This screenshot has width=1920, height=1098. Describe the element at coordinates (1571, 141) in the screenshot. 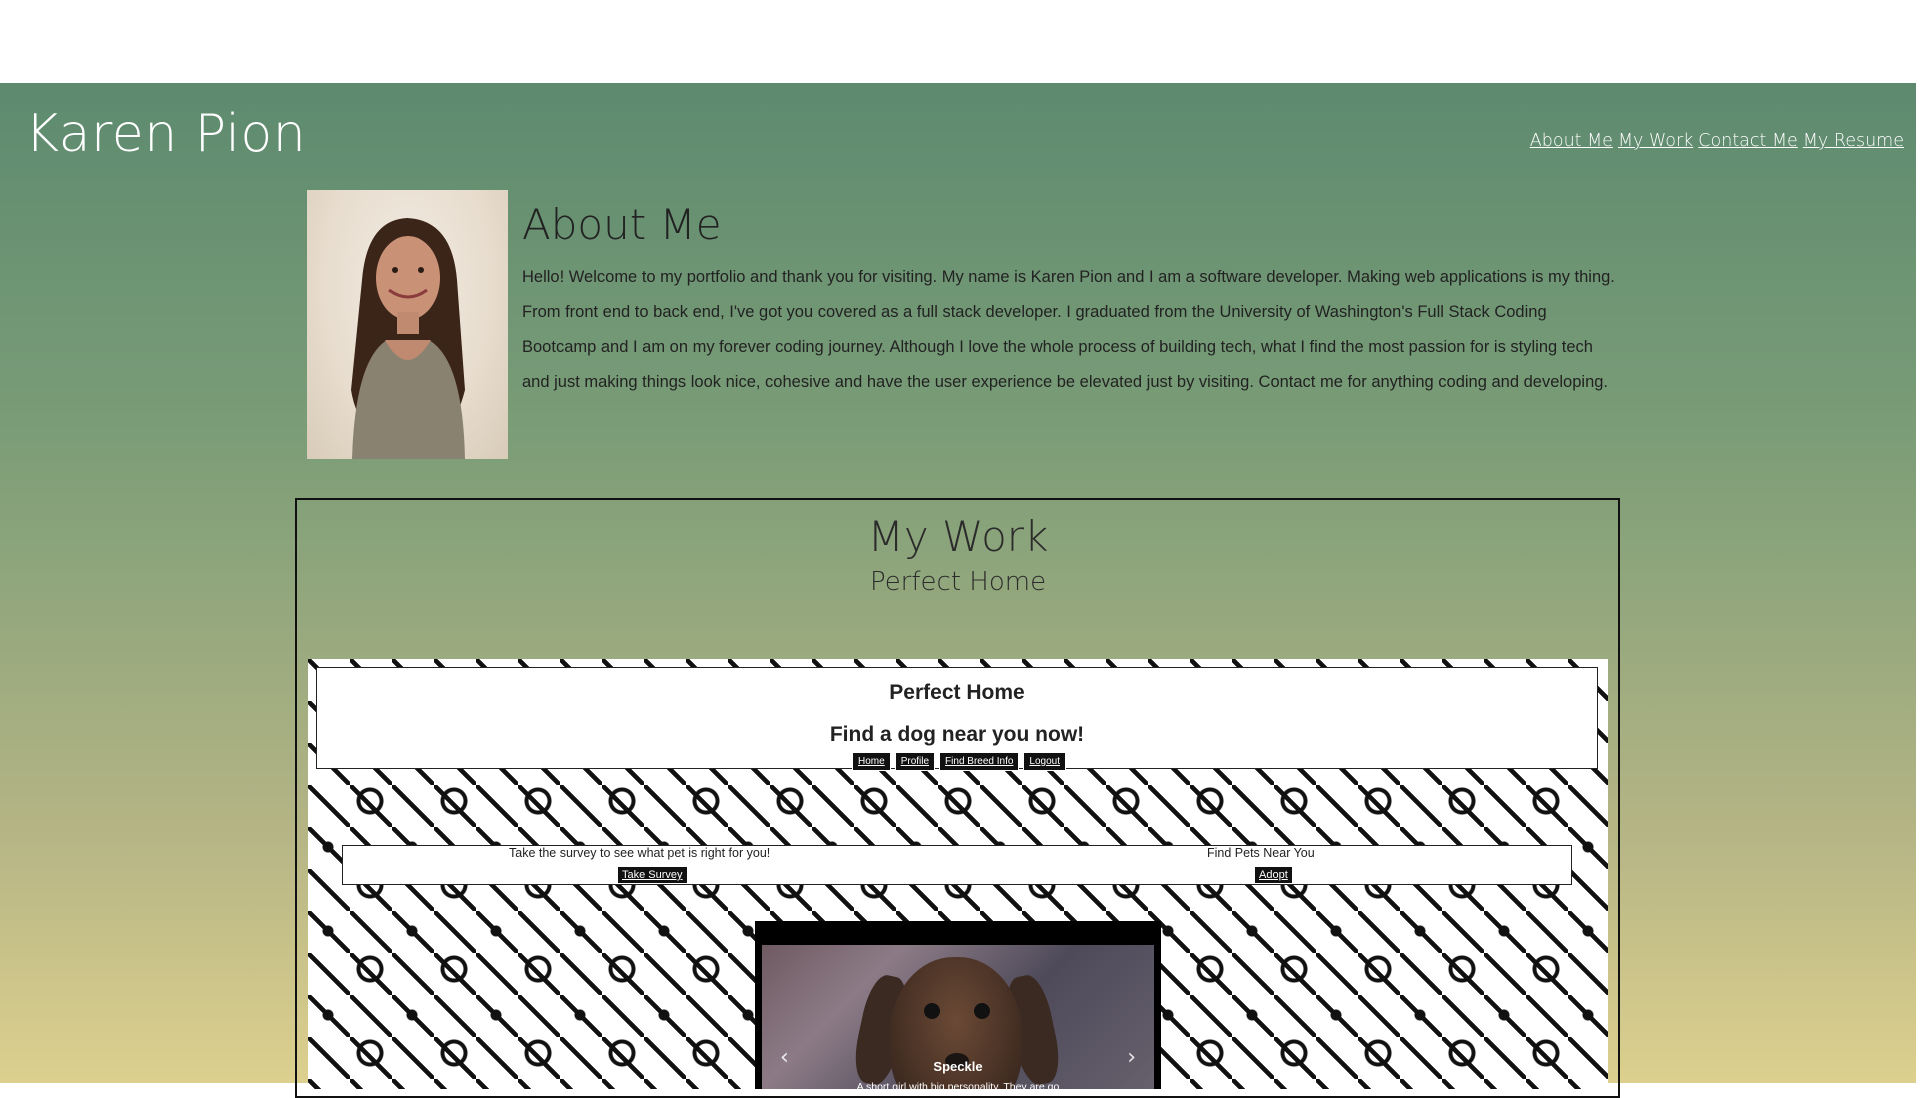

I see `nav-about-me: About Me` at that location.